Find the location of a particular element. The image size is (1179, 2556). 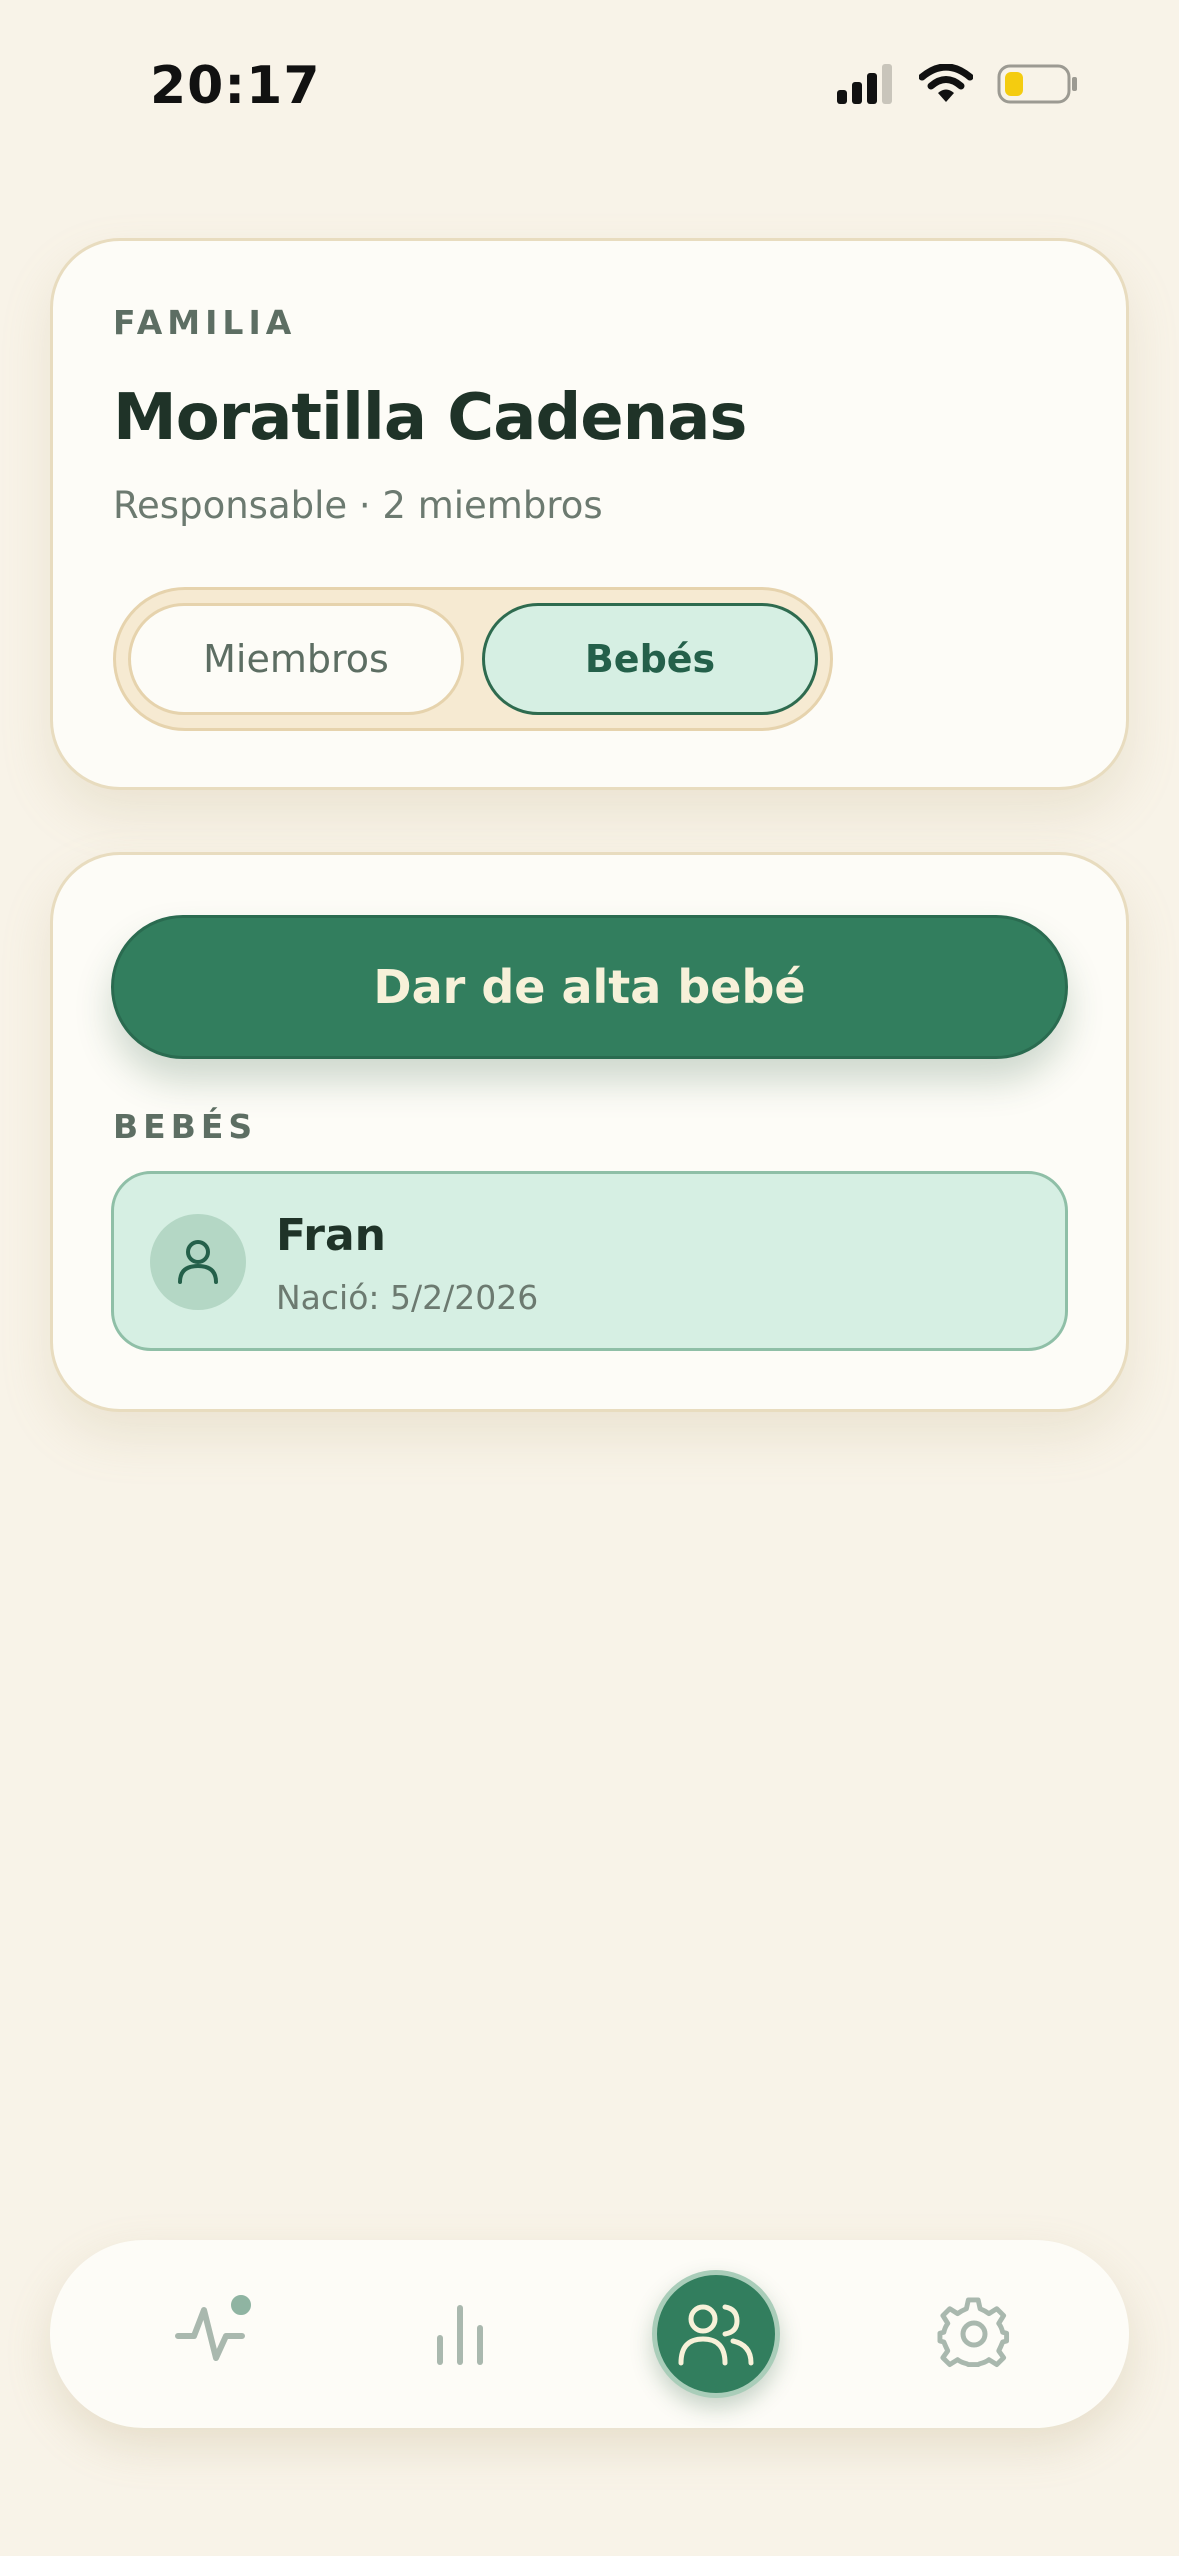

tab-miembros: Miembros is located at coordinates (296, 659).